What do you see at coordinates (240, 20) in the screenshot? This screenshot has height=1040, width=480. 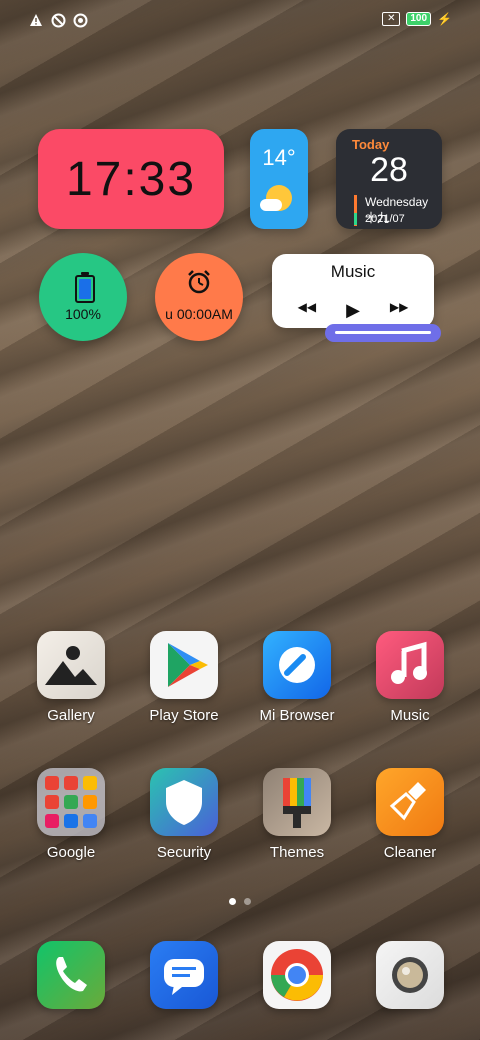 I see `status-bar: ✕ 100 ⚡` at bounding box center [240, 20].